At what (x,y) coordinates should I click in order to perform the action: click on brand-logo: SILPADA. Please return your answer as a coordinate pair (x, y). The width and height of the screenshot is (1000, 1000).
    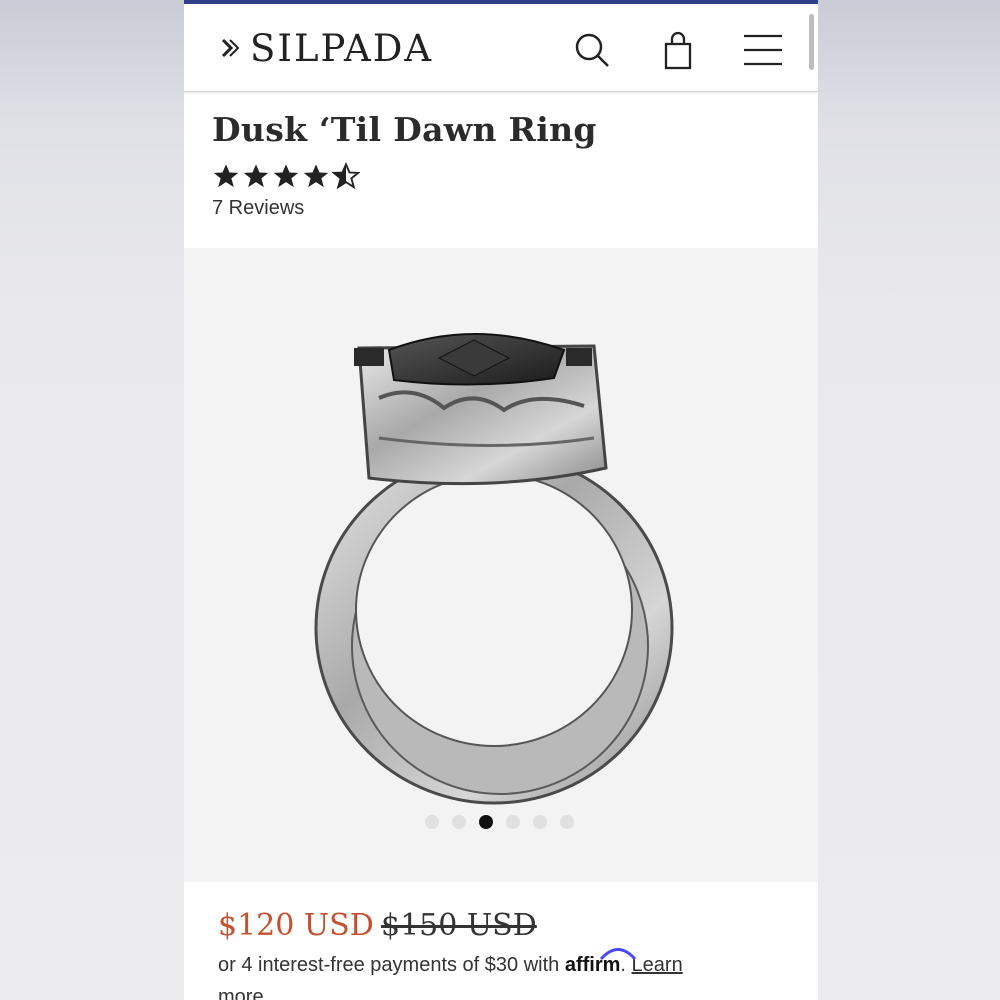
    Looking at the image, I should click on (326, 48).